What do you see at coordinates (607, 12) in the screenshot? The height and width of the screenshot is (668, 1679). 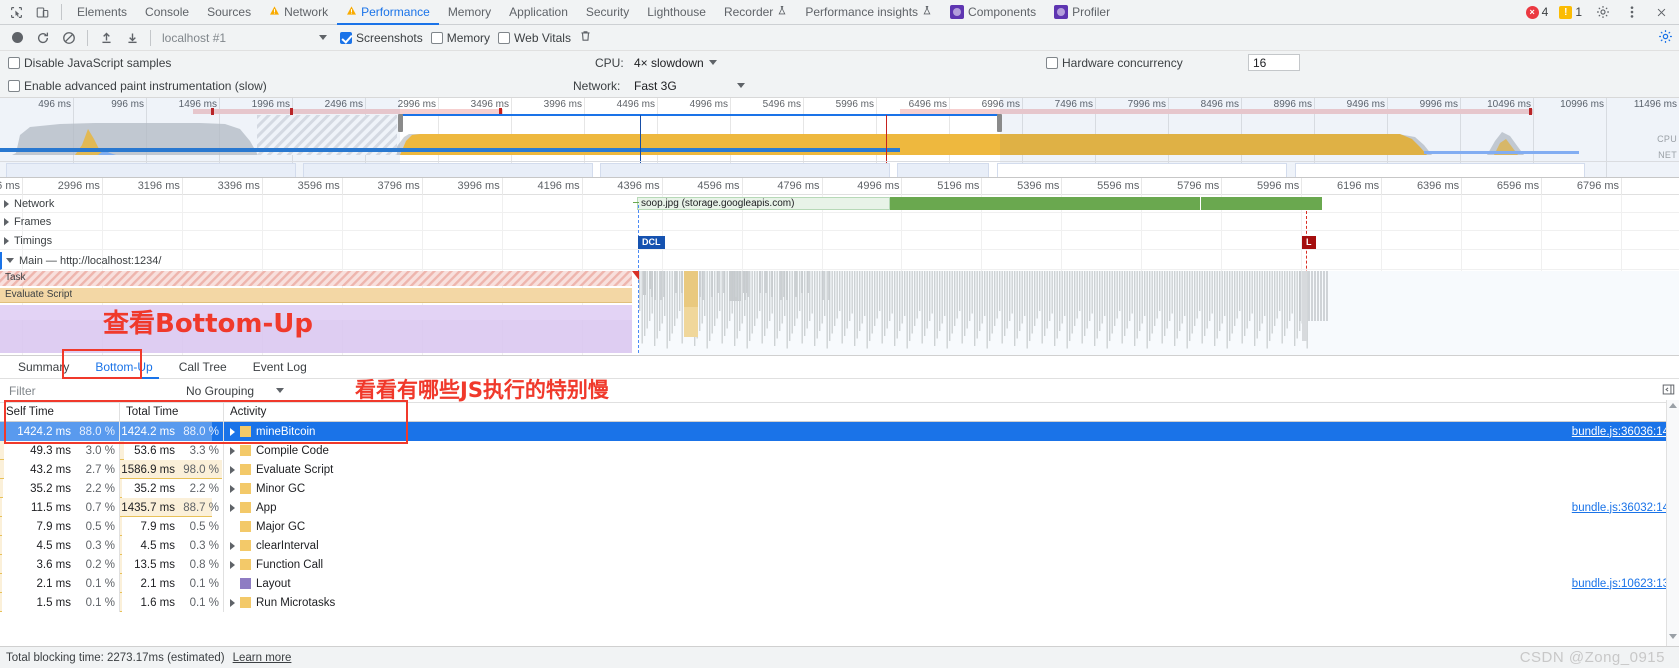 I see `tab-security: Security` at bounding box center [607, 12].